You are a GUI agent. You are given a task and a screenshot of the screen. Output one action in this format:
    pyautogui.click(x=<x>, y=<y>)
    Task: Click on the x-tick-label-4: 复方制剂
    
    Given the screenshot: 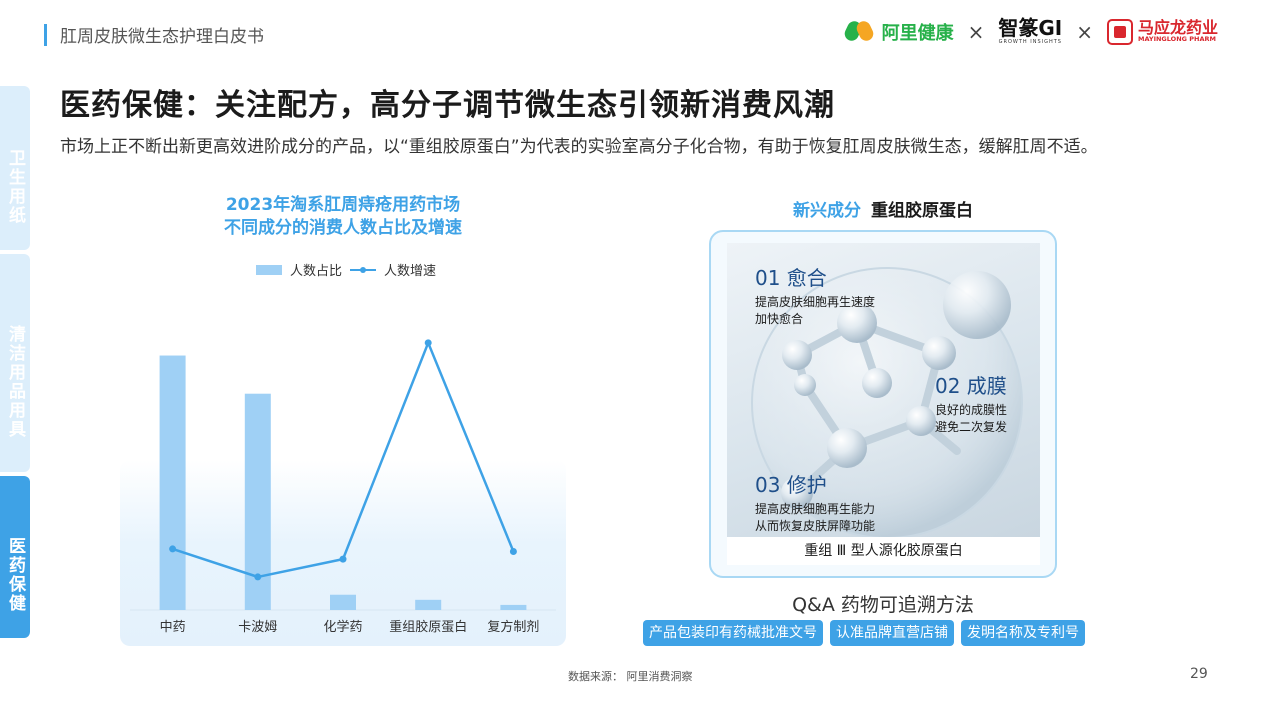 What is the action you would take?
    pyautogui.click(x=513, y=627)
    